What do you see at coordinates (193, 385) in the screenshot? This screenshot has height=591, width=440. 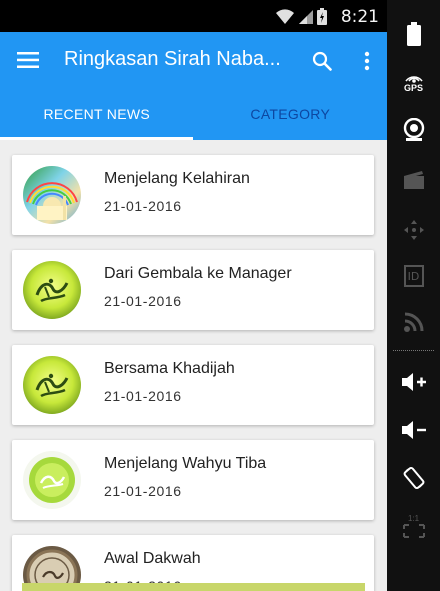 I see `list-item: Bersama Khadijah 21-01-2016` at bounding box center [193, 385].